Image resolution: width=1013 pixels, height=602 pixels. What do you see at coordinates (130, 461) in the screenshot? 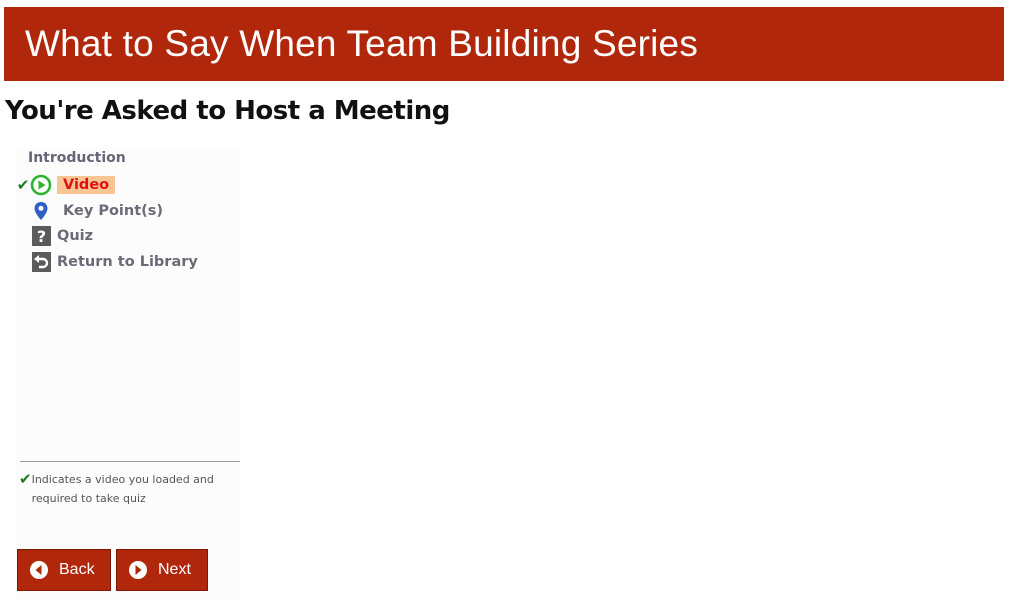
I see `sidebar-divider` at bounding box center [130, 461].